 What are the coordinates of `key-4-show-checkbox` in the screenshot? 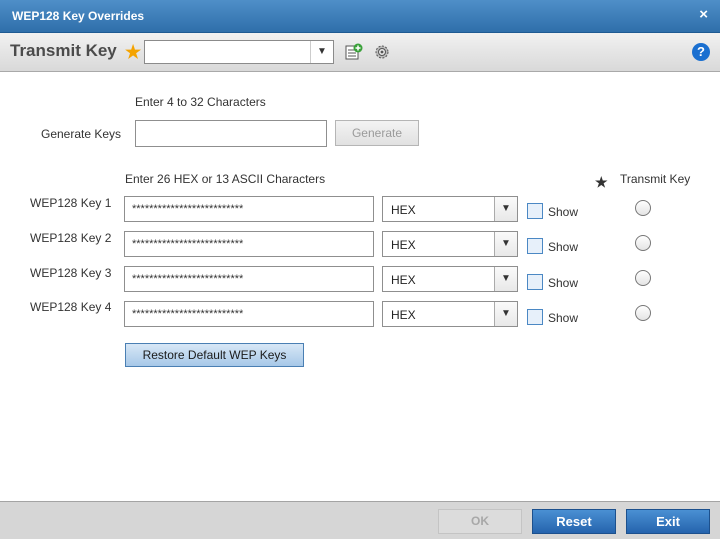 It's located at (535, 317).